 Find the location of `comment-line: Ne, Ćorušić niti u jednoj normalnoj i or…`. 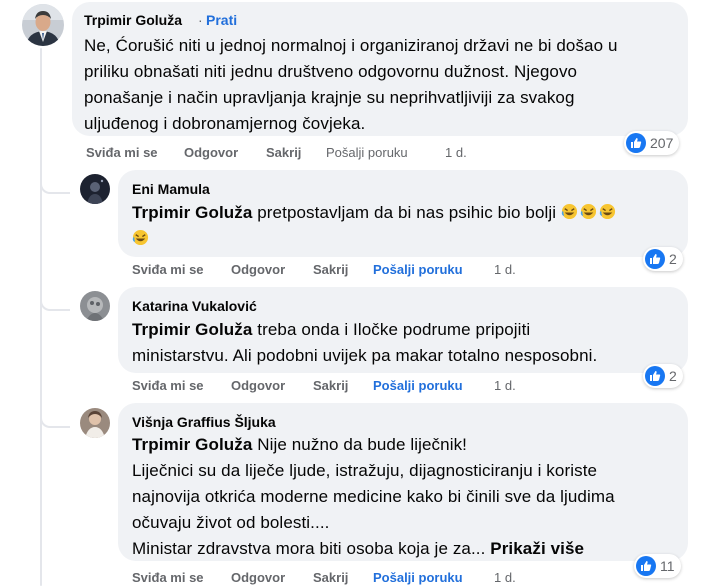

comment-line: Ne, Ćorušić niti u jednoj normalnoj i or… is located at coordinates (351, 45).